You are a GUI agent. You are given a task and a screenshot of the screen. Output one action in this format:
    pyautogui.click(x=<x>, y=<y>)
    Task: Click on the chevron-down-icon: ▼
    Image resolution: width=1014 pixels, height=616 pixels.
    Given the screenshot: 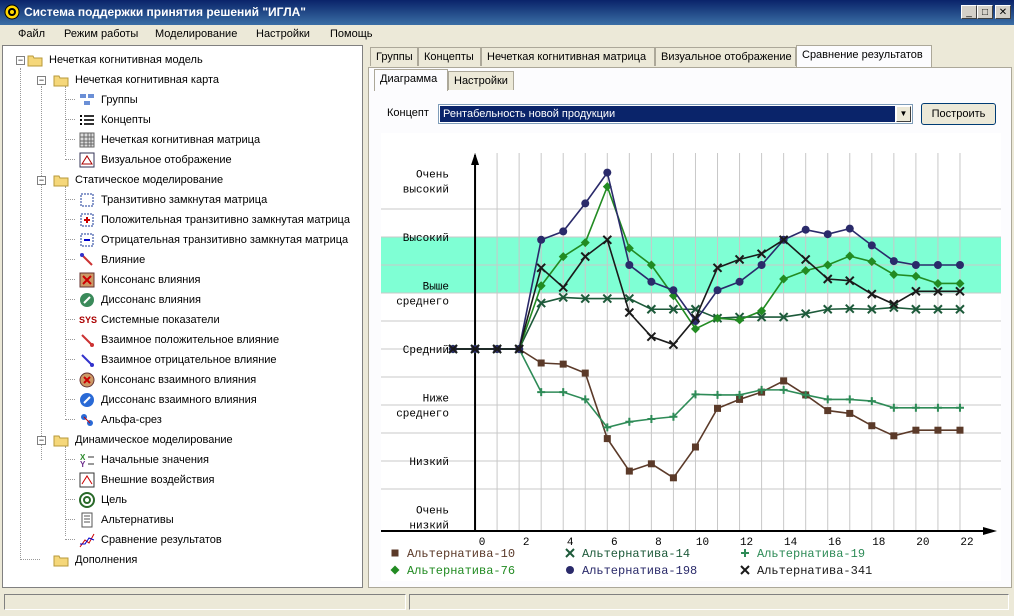 What is the action you would take?
    pyautogui.click(x=903, y=114)
    